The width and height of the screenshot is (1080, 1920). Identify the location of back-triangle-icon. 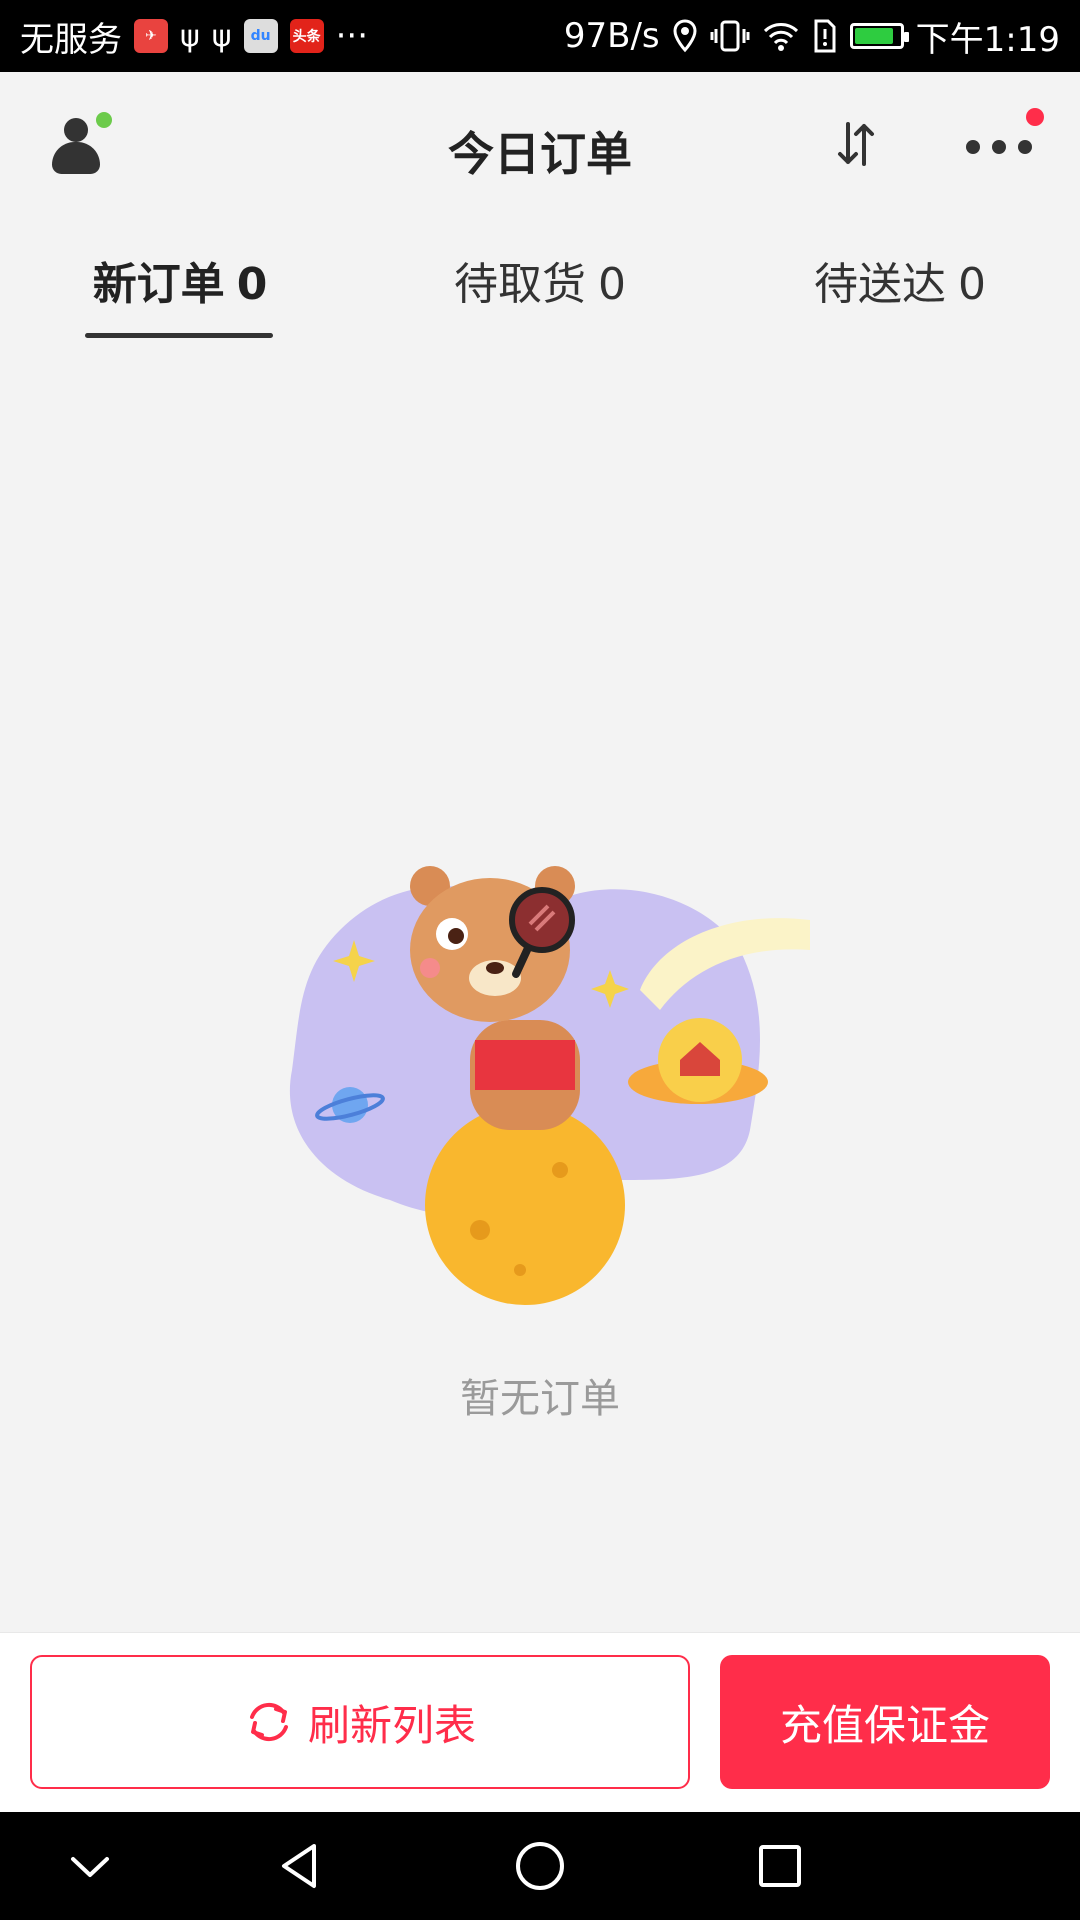
(299, 1866).